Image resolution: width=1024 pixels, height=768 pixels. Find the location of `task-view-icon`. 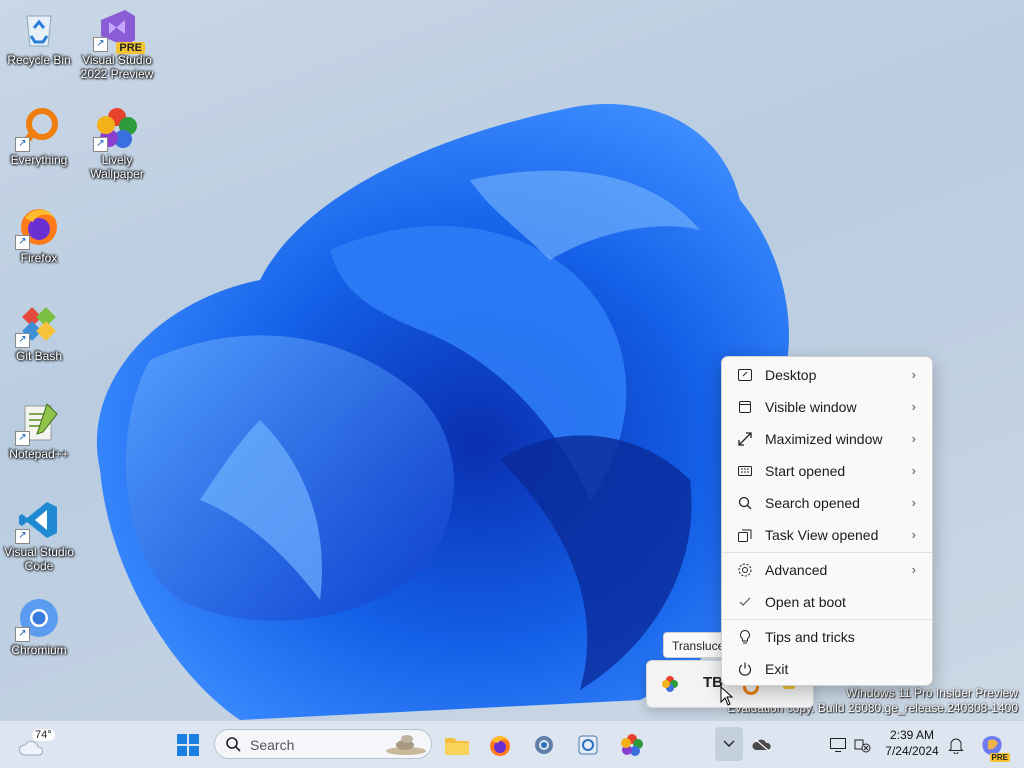

task-view-icon is located at coordinates (745, 535).